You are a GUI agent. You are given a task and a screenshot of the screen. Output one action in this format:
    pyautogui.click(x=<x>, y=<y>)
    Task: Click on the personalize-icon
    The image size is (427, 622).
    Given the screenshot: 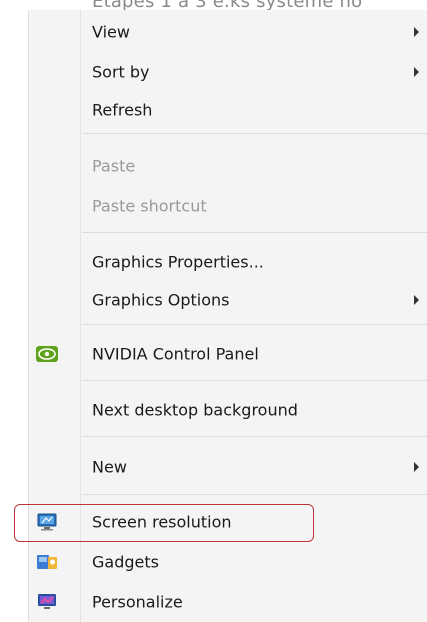 What is the action you would take?
    pyautogui.click(x=47, y=602)
    